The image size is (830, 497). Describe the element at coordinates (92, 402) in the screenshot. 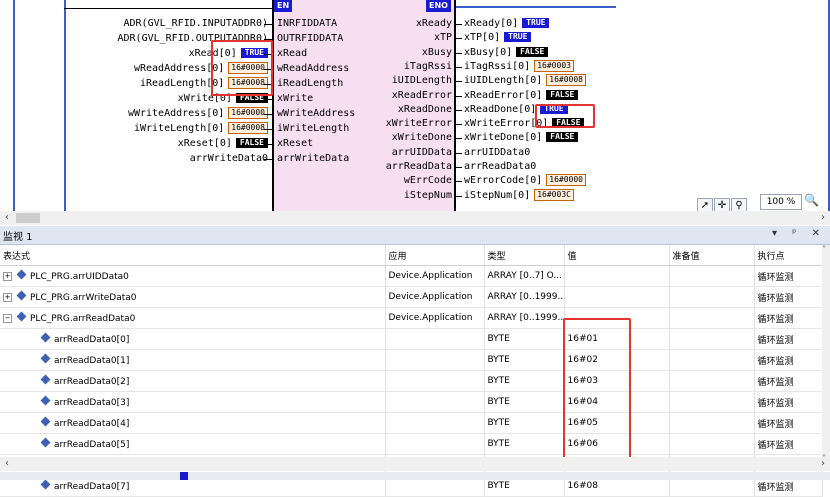

I see `expression-text: arrReadData0[3]` at that location.